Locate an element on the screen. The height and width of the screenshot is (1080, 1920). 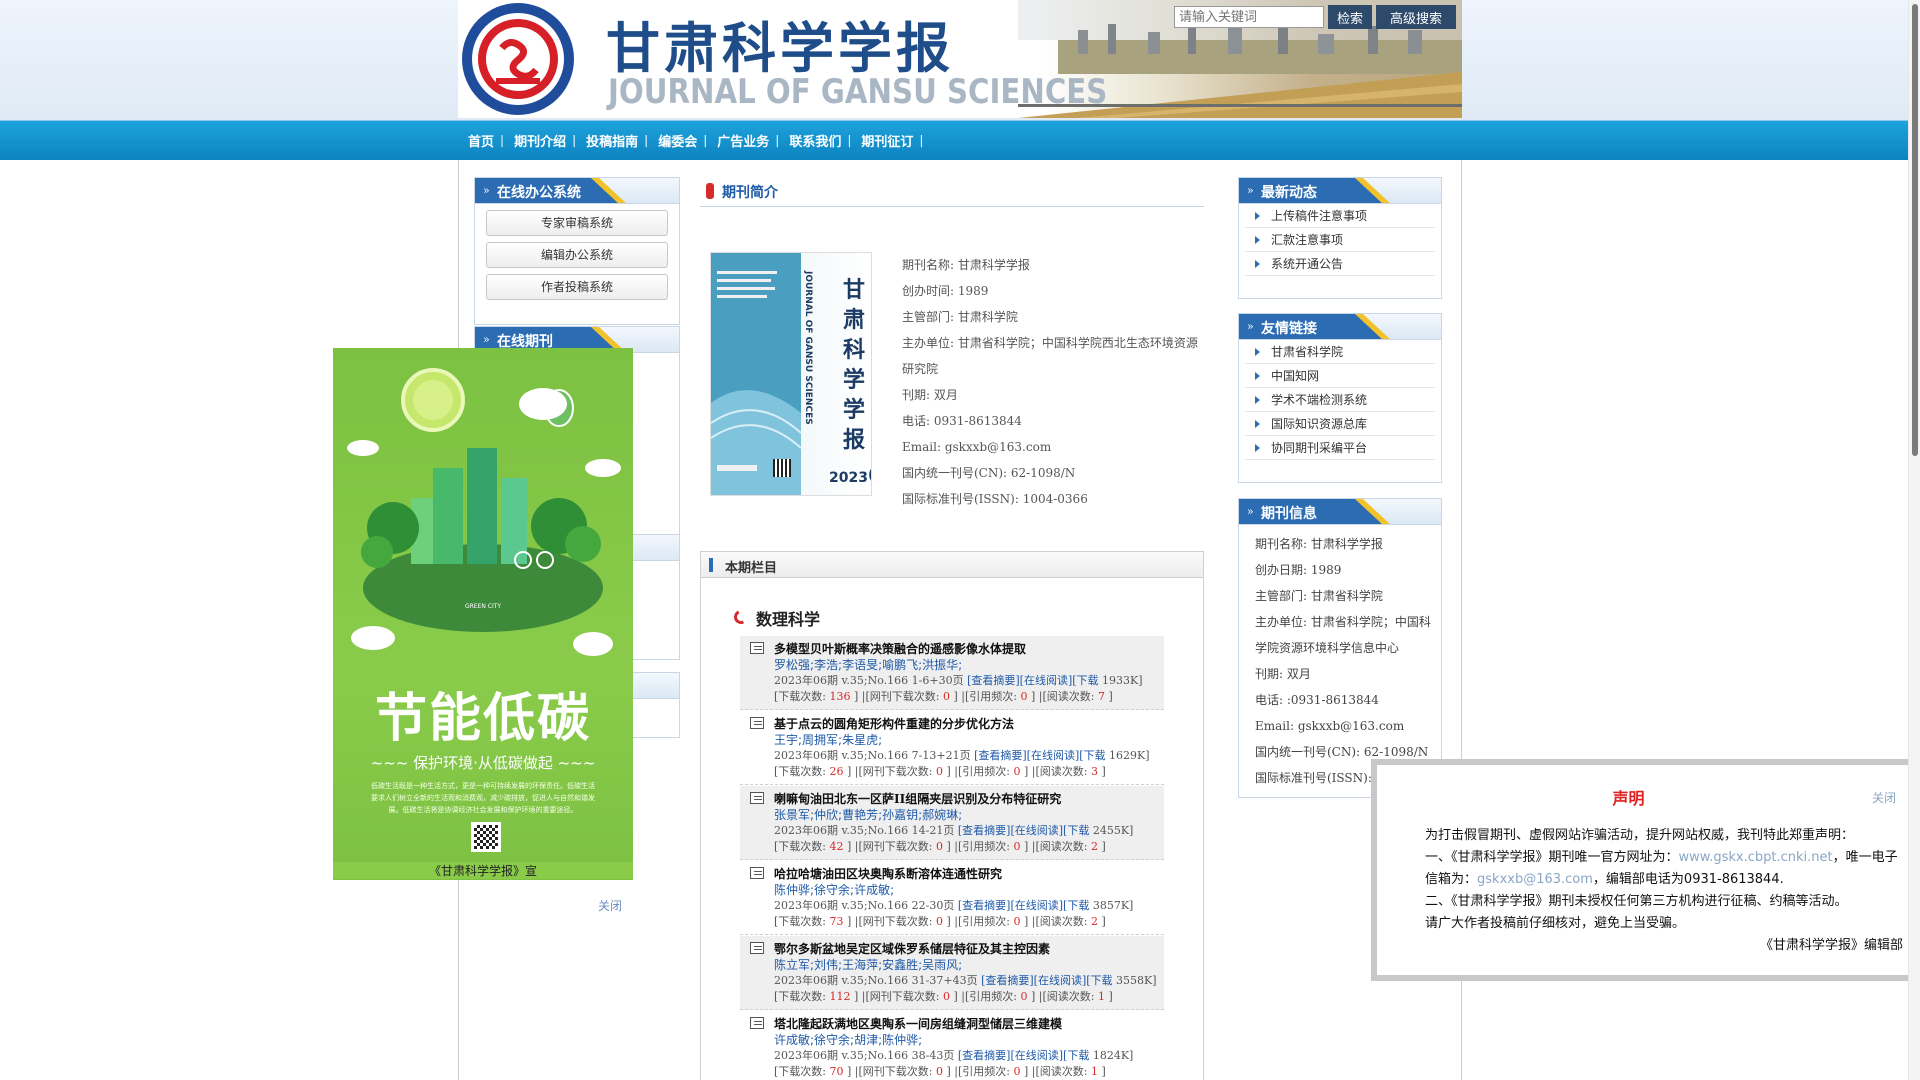
double-arrow-icon: » is located at coordinates (486, 190).